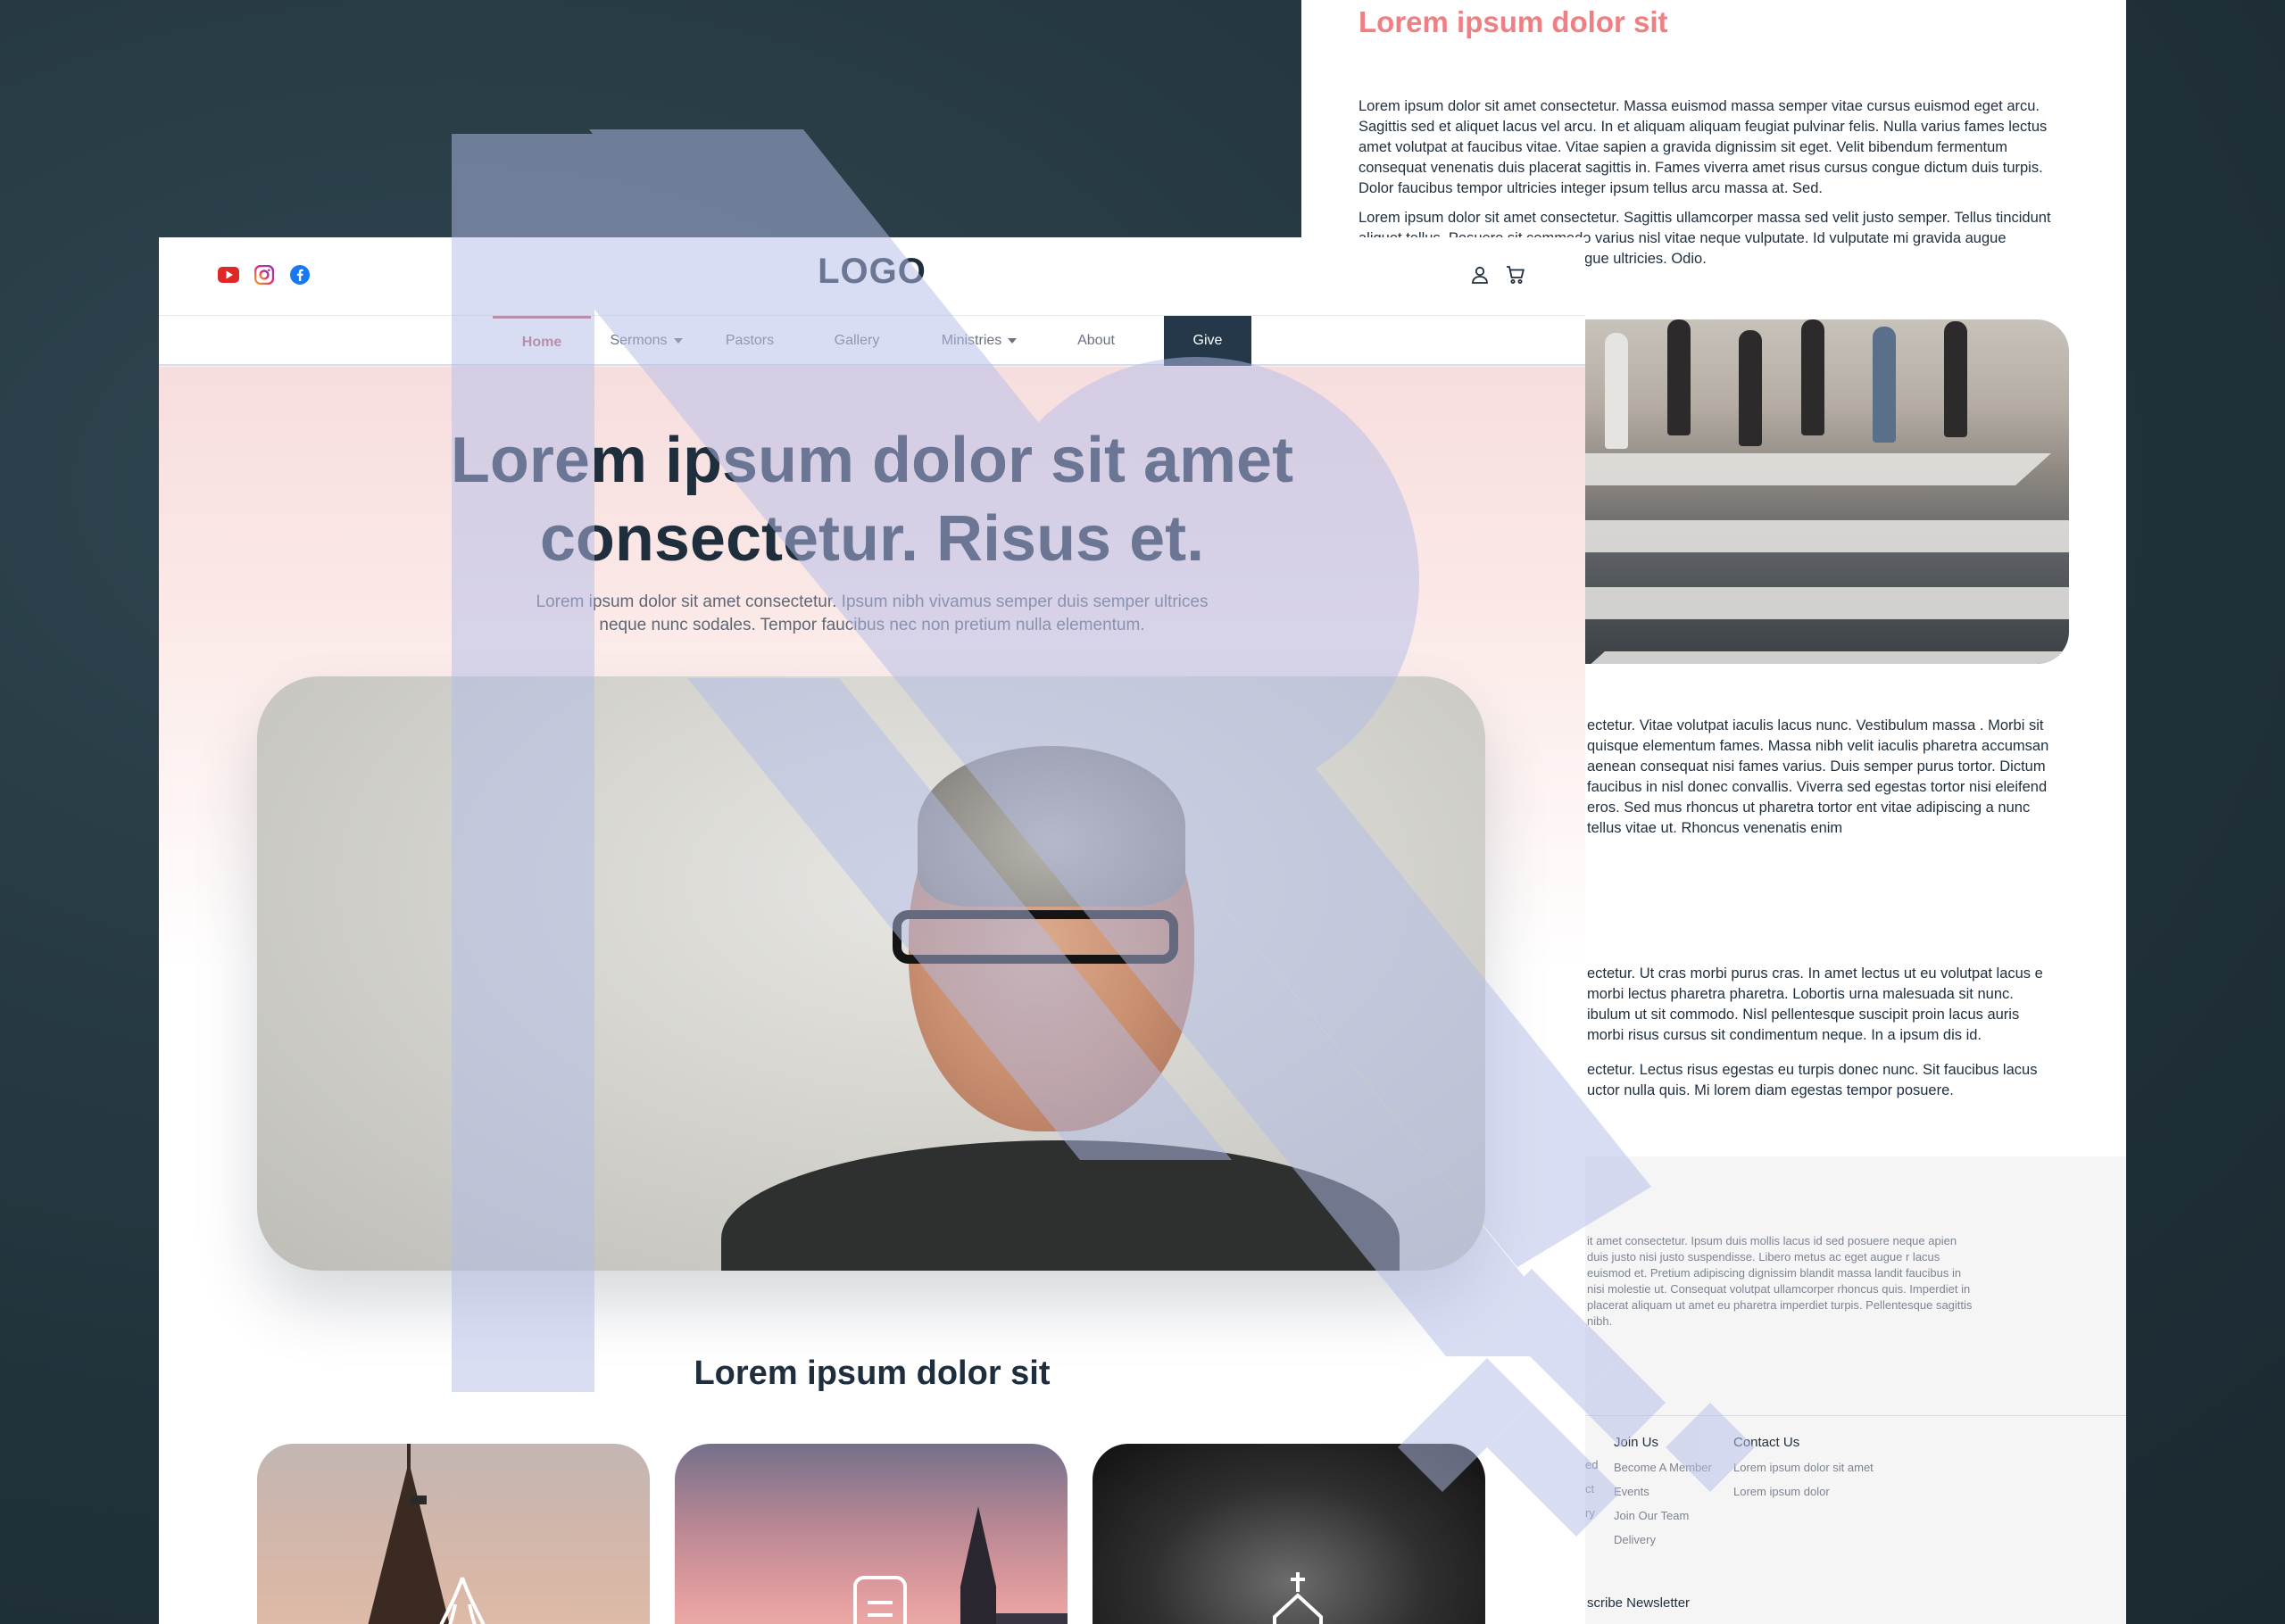  I want to click on footer-link: ed, so click(1591, 1464).